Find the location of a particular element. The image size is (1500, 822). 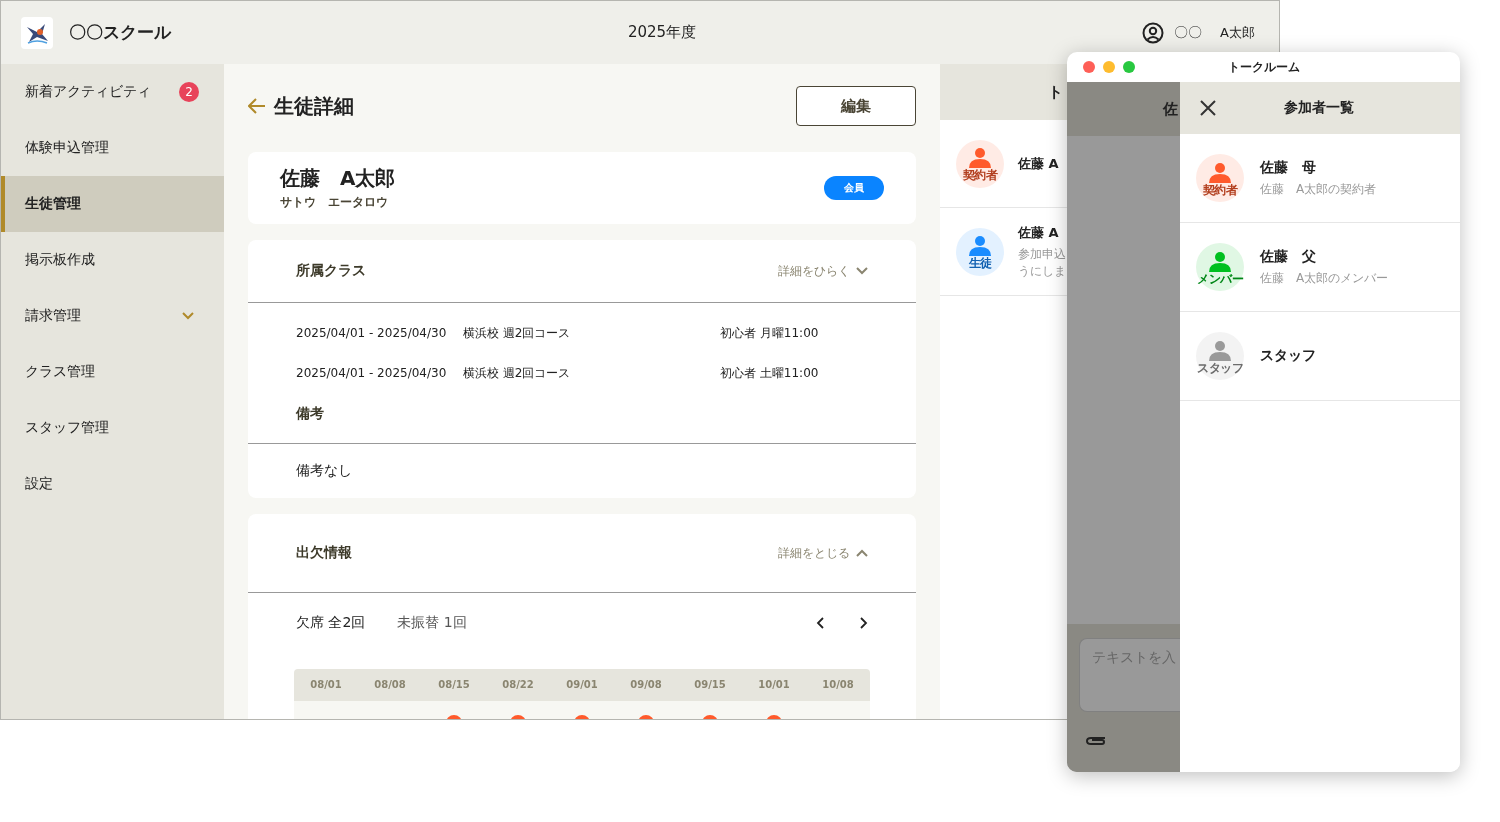

chat-room-item: 生徒 佐藤 A 参加申込 うにしま is located at coordinates (1003, 252).